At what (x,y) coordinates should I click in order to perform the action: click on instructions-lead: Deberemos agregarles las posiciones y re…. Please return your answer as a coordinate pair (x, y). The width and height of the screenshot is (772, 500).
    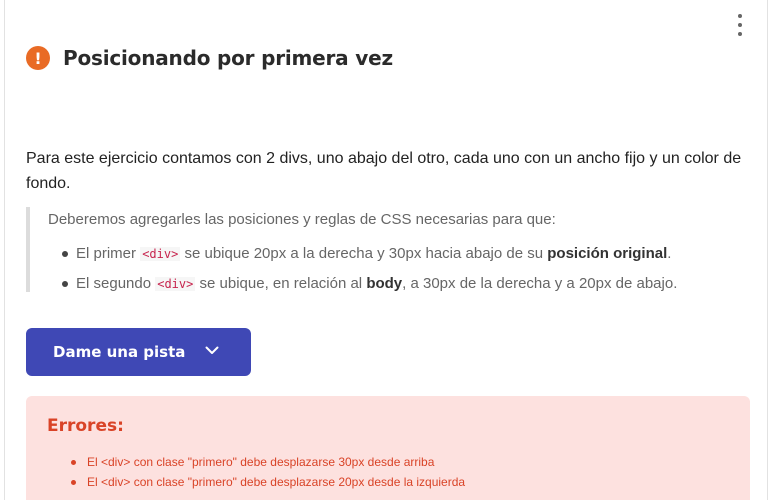
    Looking at the image, I should click on (302, 219).